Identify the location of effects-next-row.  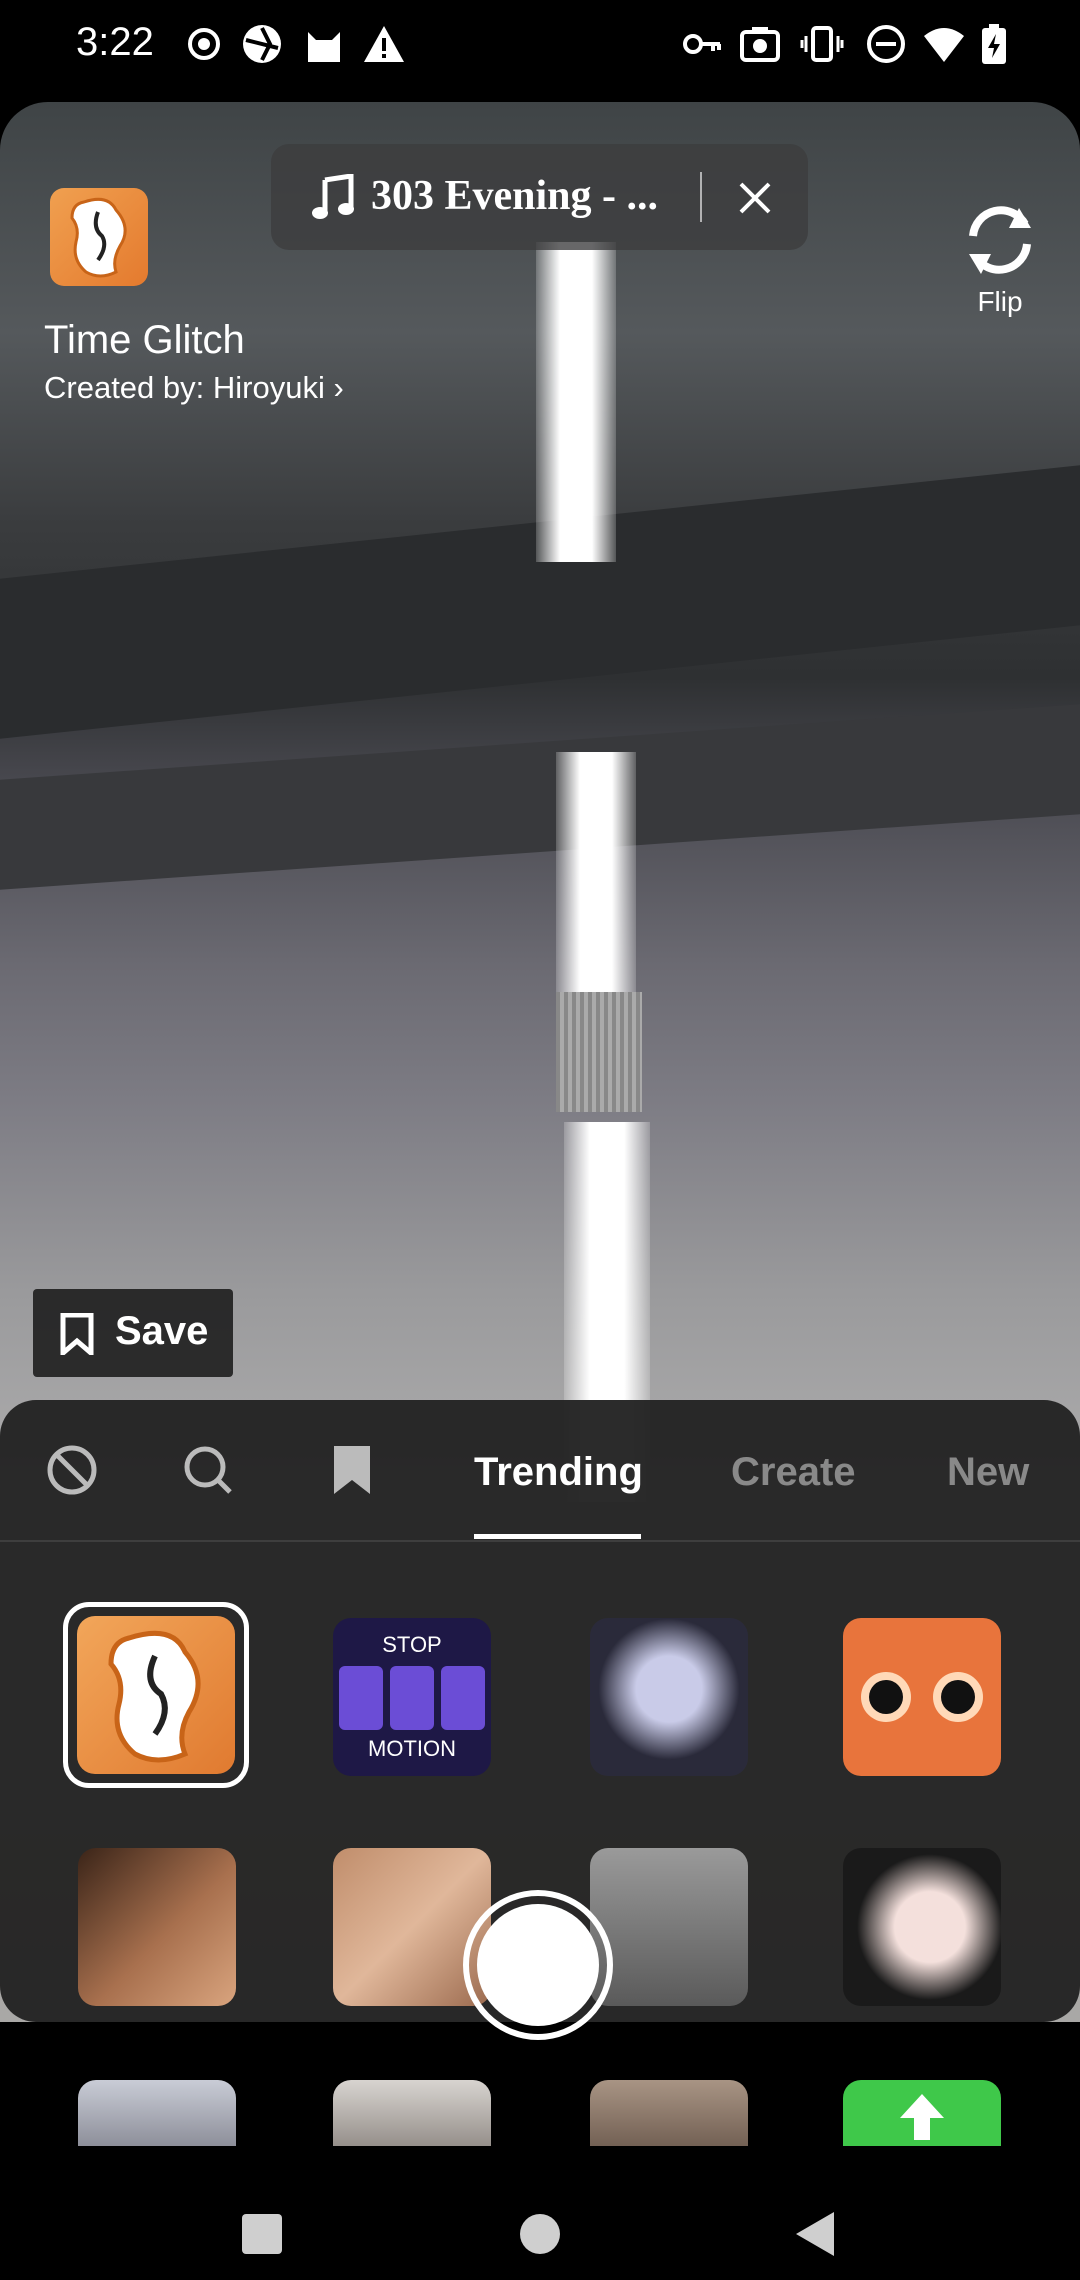
(540, 2113).